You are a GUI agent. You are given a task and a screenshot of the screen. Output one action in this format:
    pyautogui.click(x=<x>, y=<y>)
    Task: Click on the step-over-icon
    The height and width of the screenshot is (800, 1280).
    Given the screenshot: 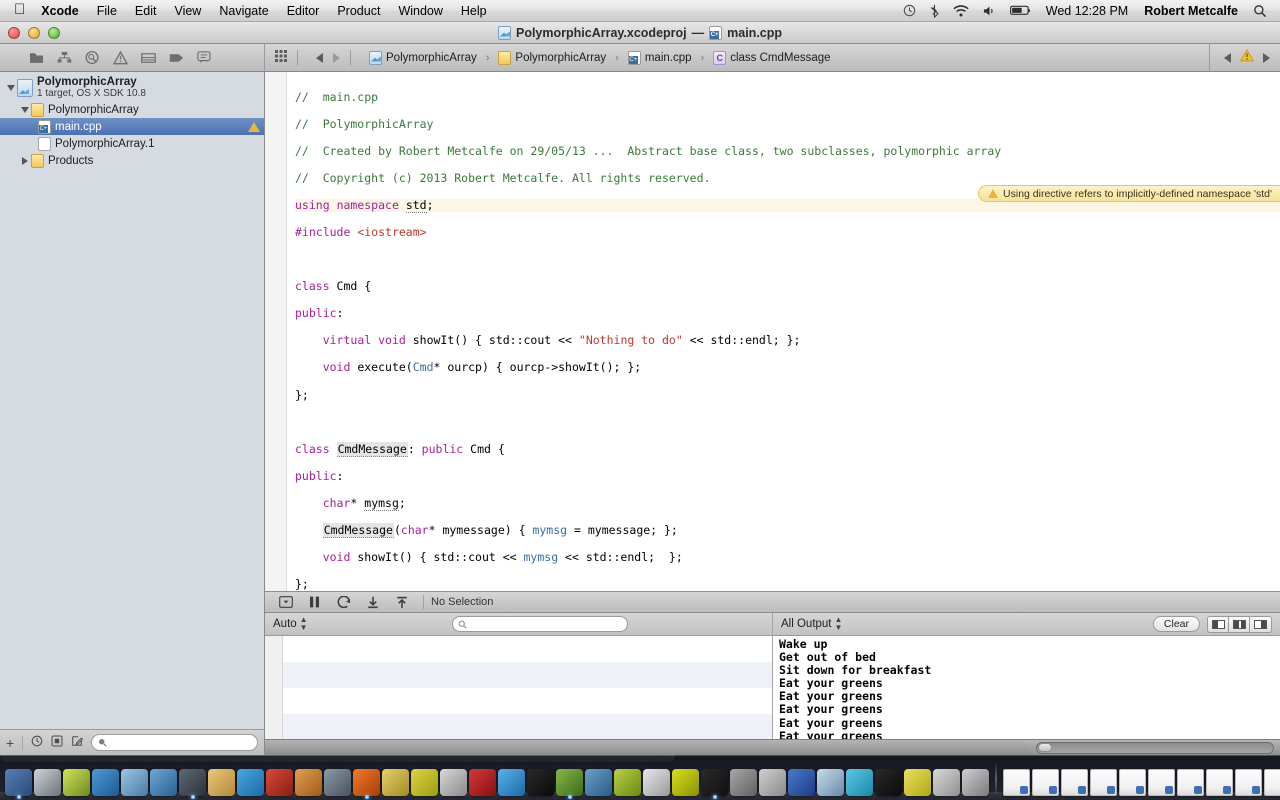 What is the action you would take?
    pyautogui.click(x=372, y=602)
    